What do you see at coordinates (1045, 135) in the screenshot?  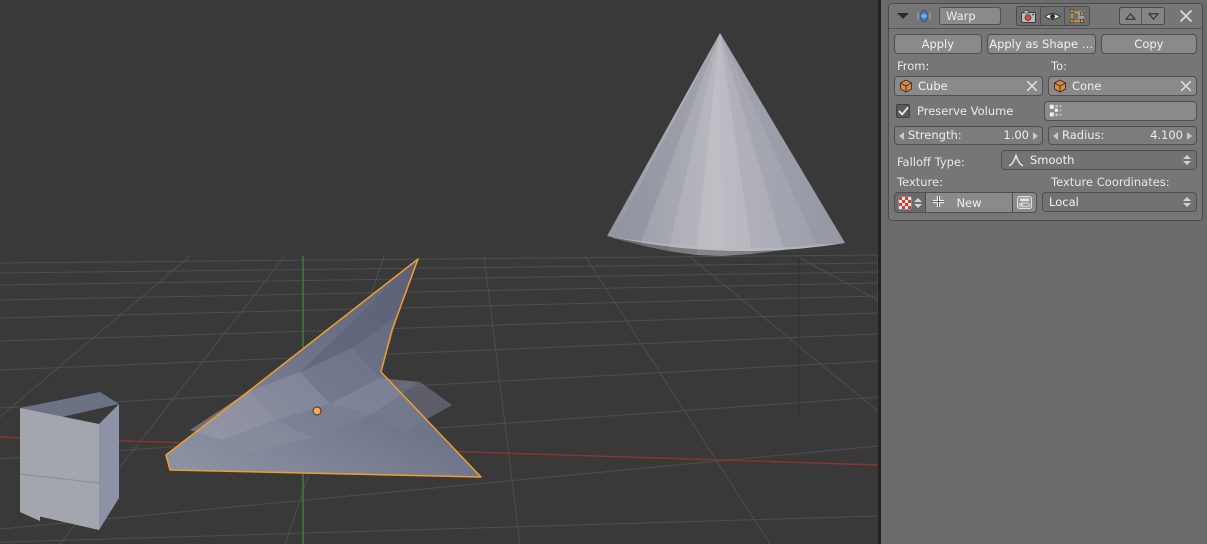 I see `strength-radius-row: Strength: 1.00 Radius: 4.100` at bounding box center [1045, 135].